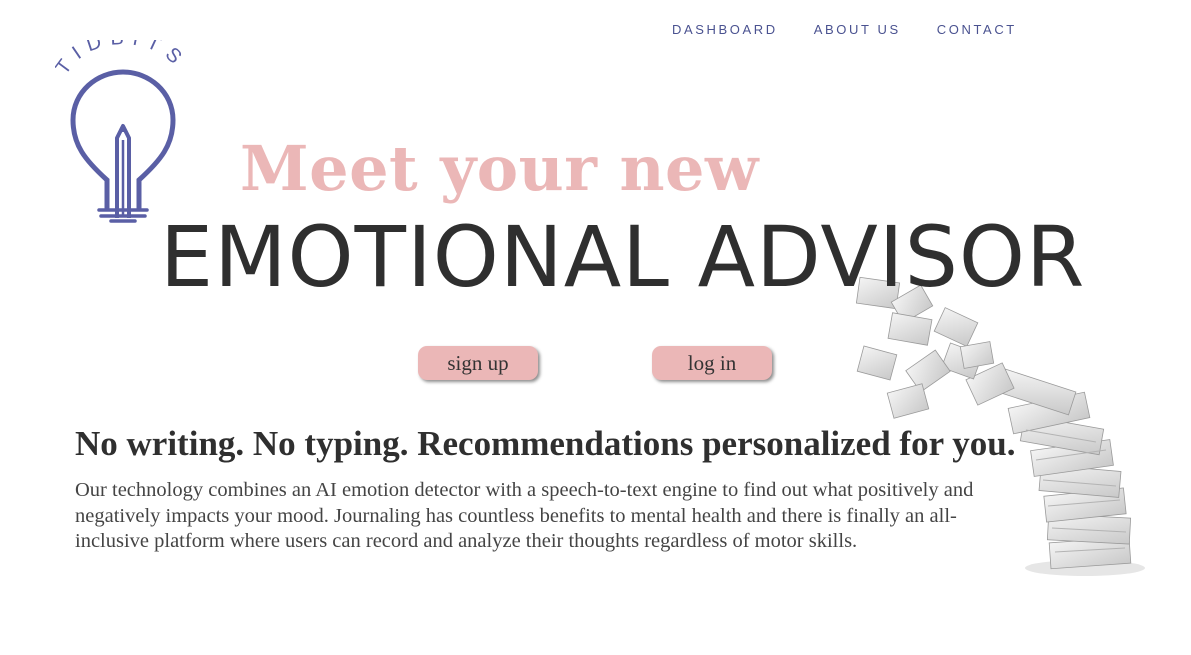 This screenshot has height=655, width=1191. I want to click on hero-tagline: Meet your new, so click(499, 168).